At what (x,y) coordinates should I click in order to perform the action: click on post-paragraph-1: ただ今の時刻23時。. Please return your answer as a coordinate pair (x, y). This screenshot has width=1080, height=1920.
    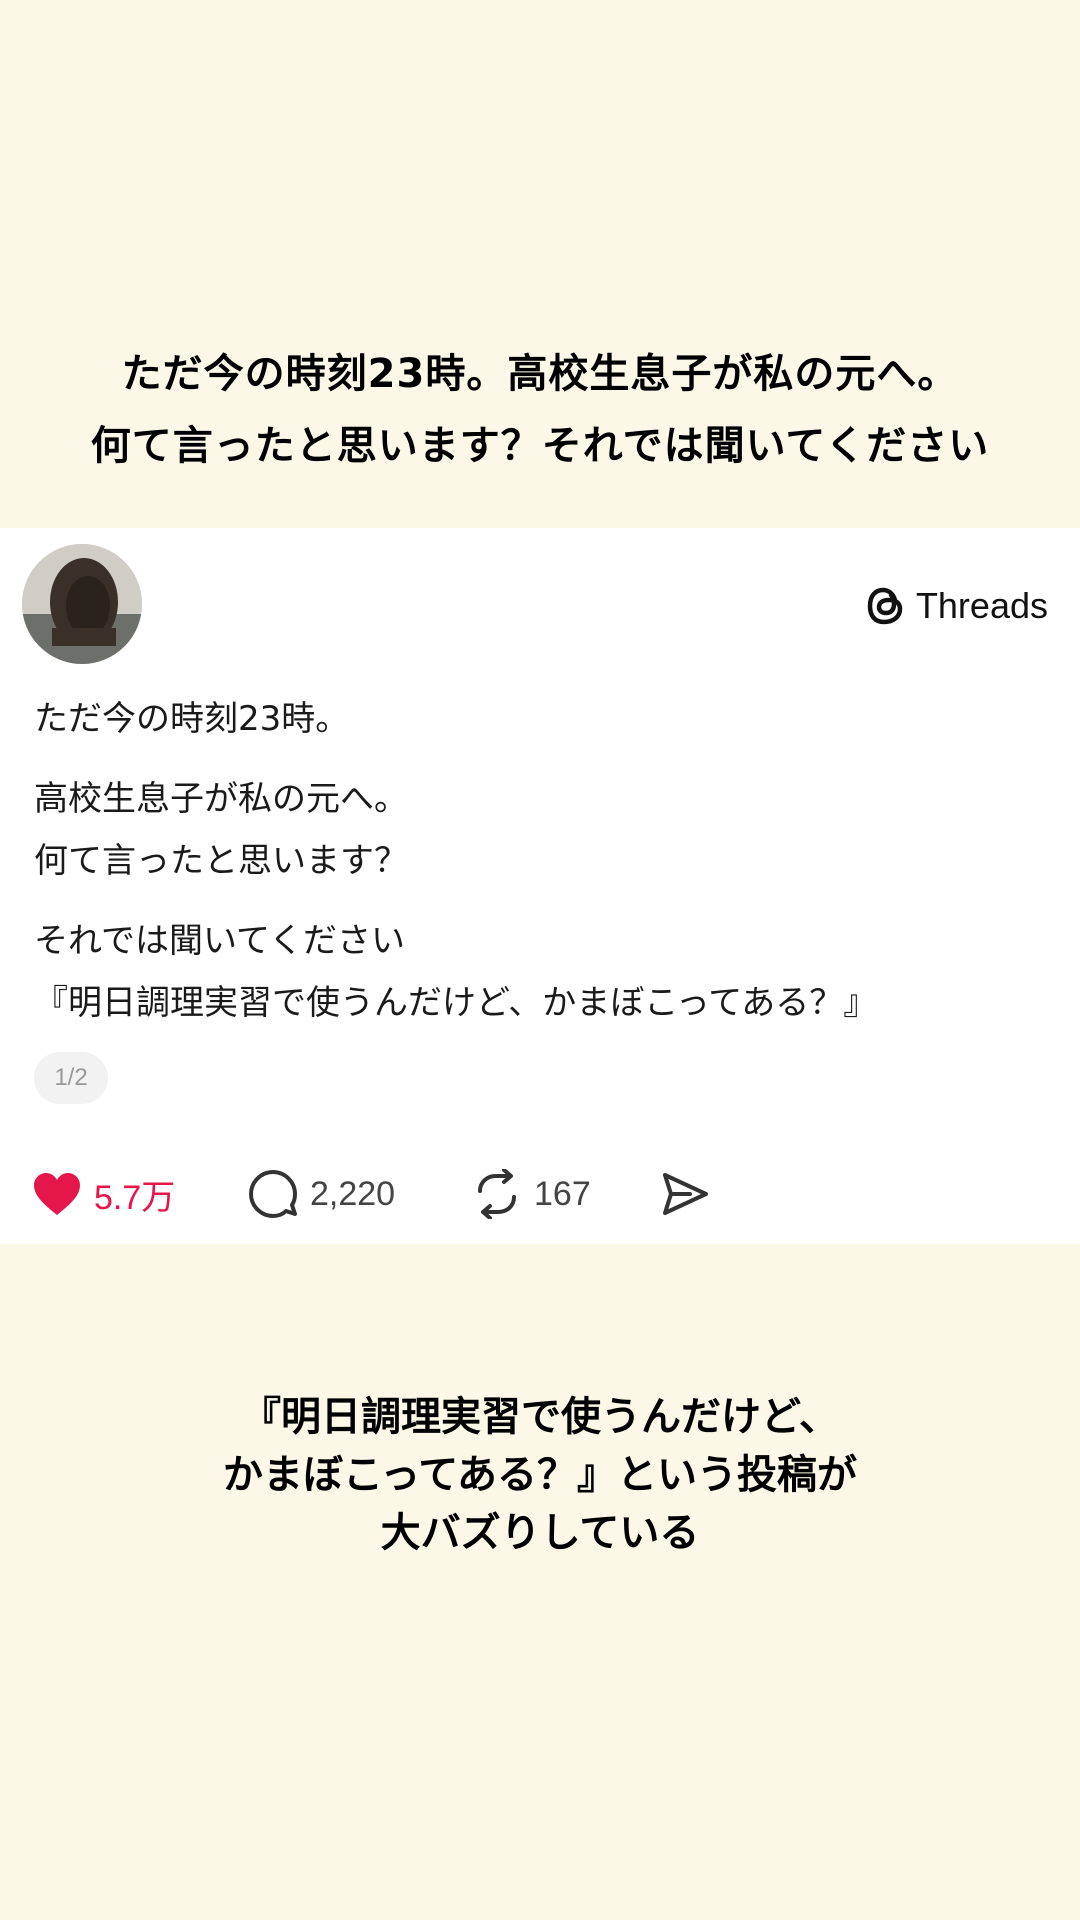
    Looking at the image, I should click on (192, 719).